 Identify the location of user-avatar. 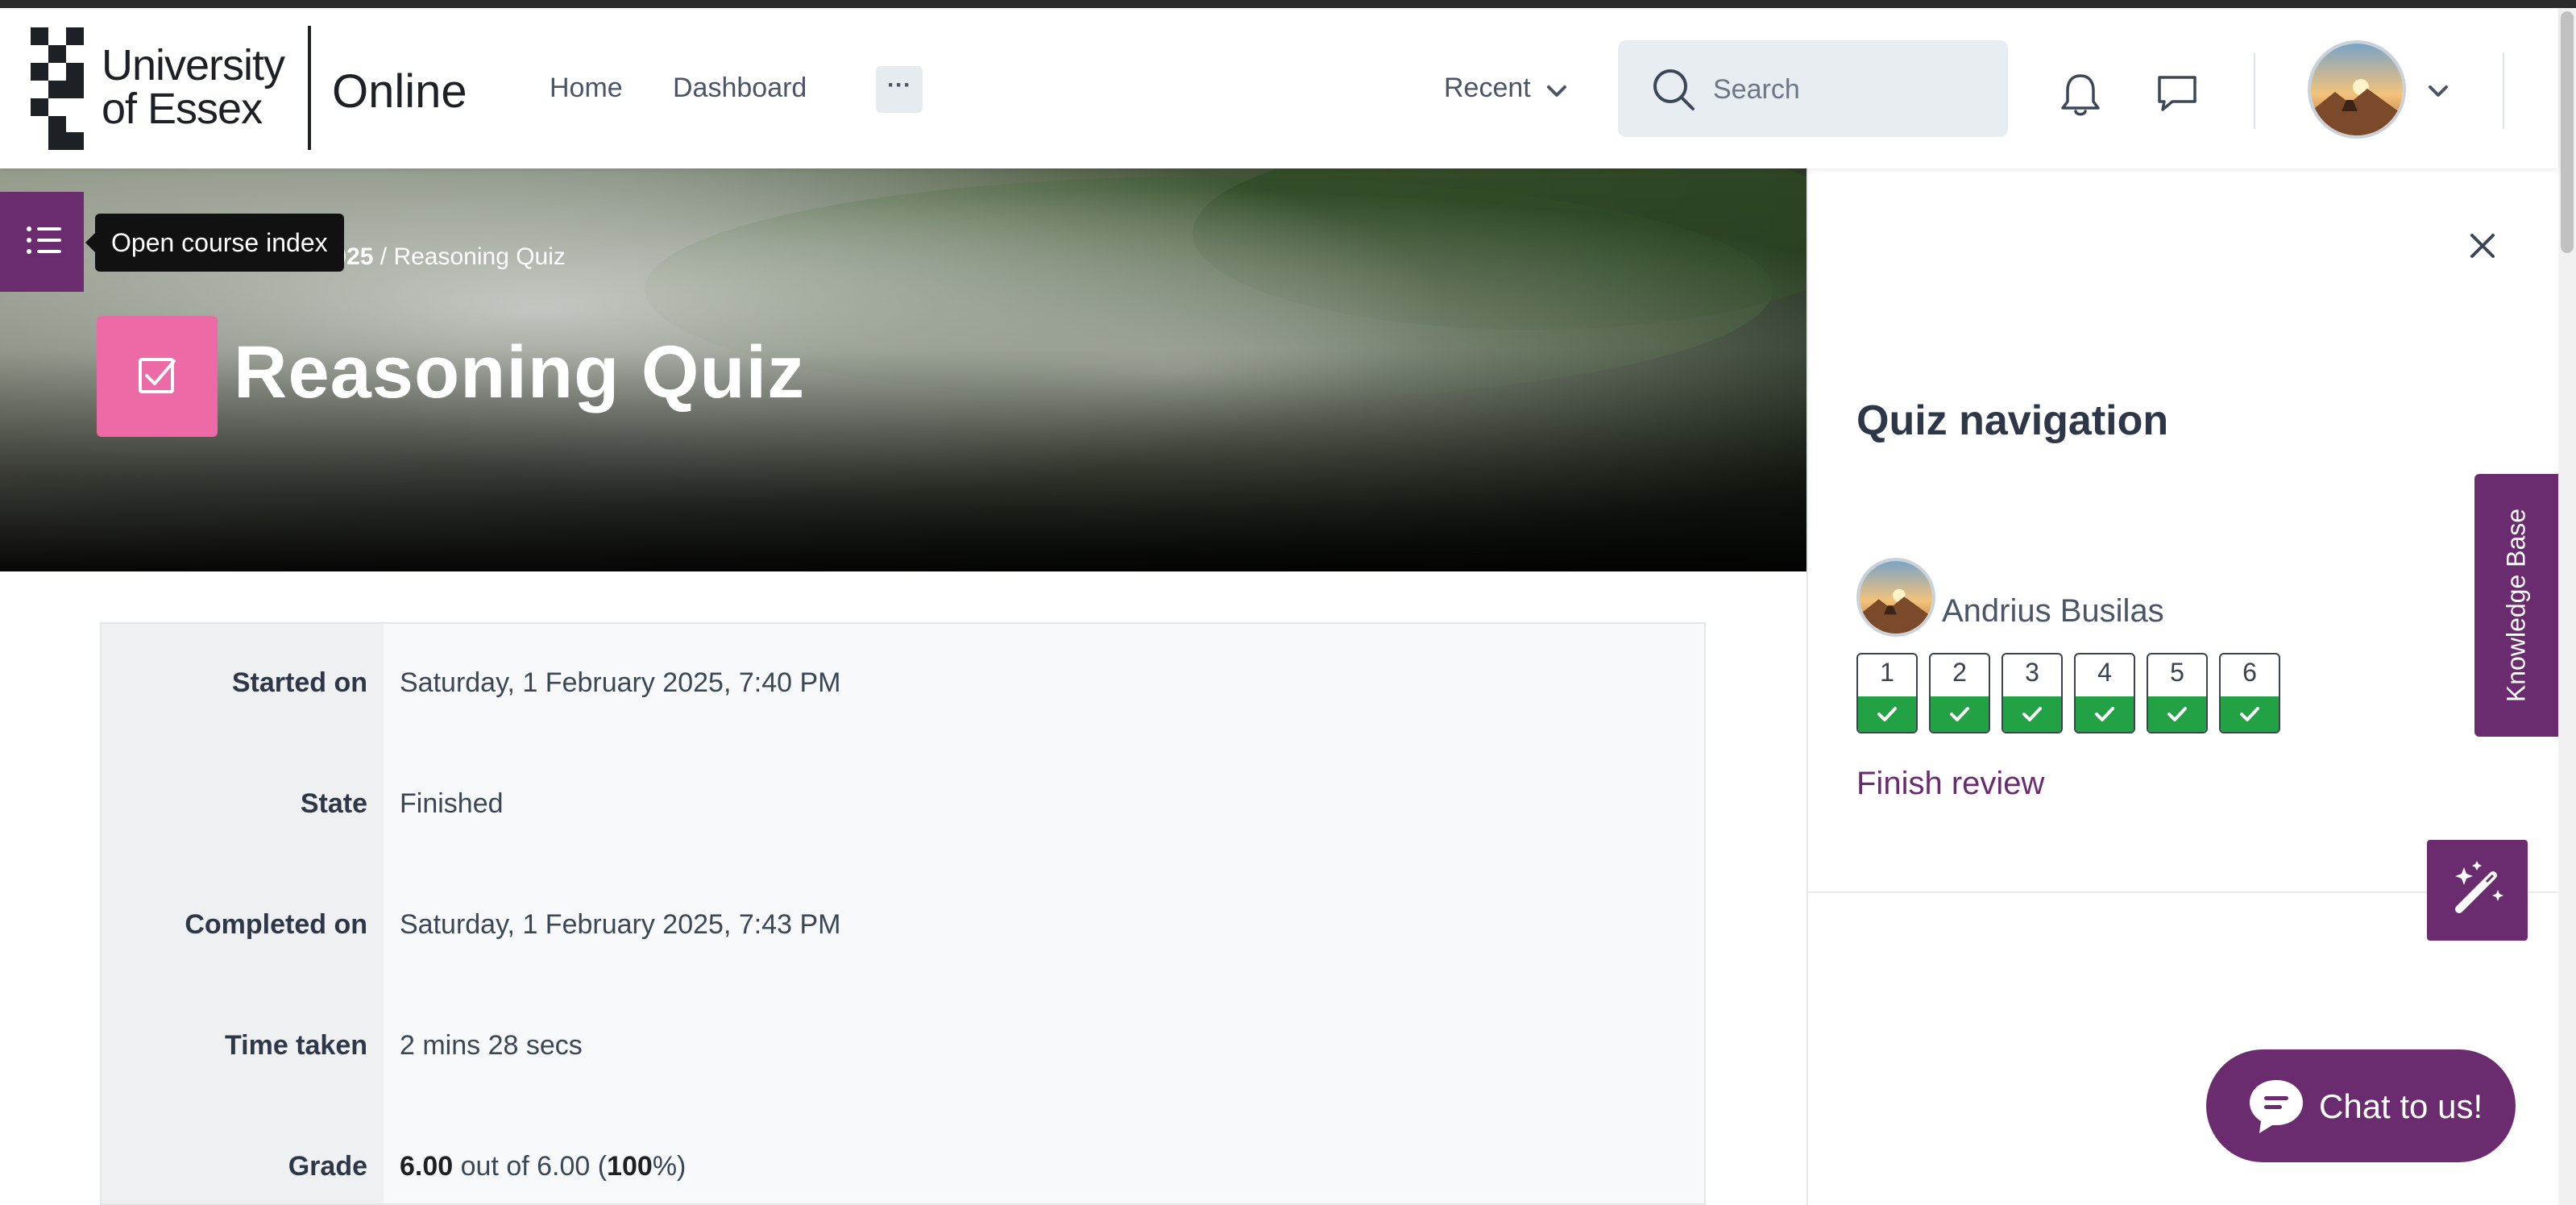
(2357, 89).